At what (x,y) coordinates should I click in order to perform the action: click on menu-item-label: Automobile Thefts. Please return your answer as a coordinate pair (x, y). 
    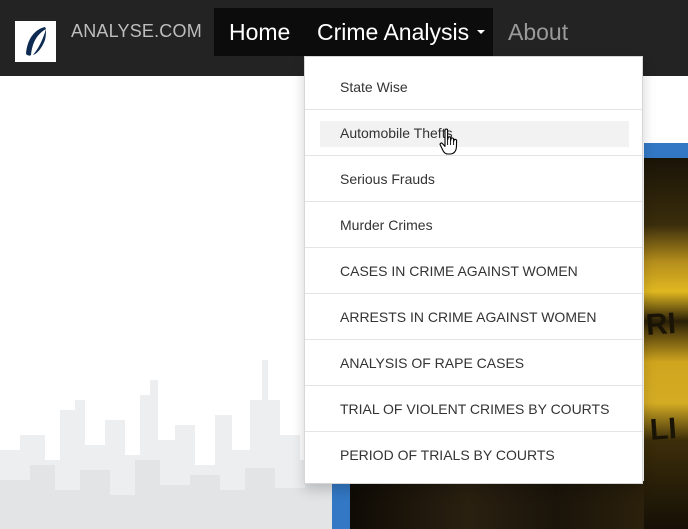
    Looking at the image, I should click on (396, 133).